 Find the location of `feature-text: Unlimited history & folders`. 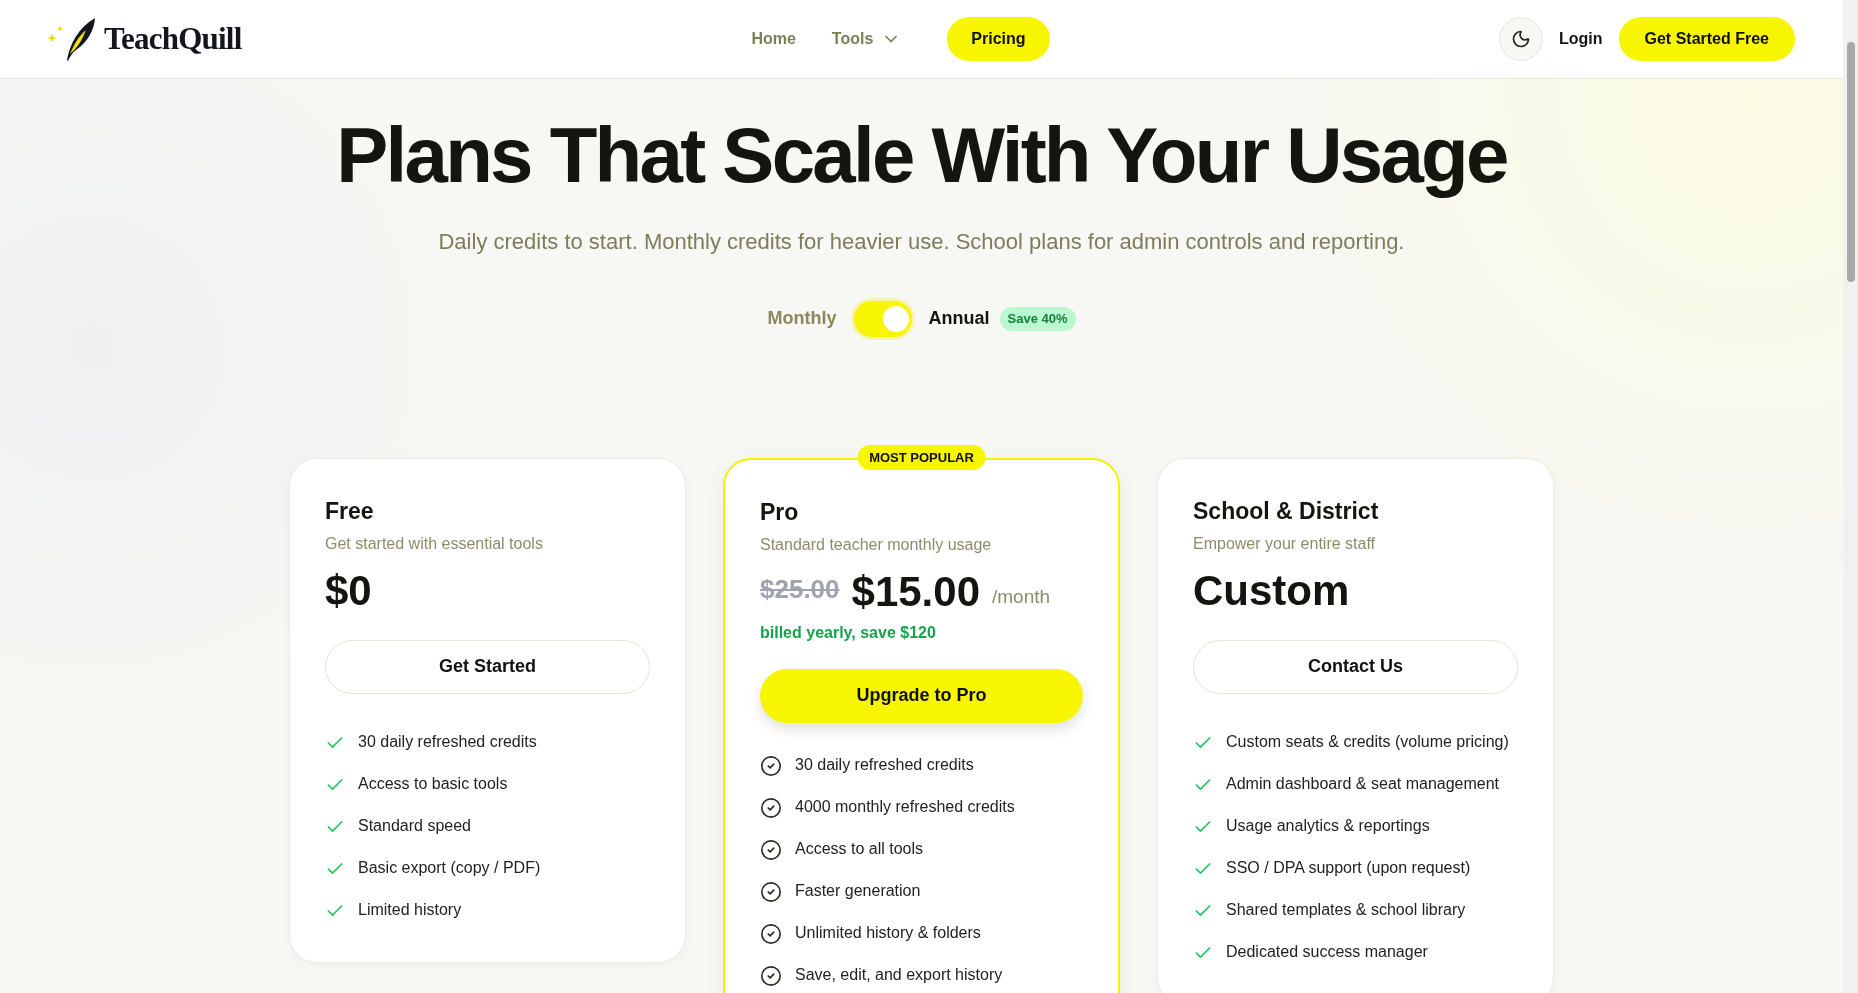

feature-text: Unlimited history & folders is located at coordinates (888, 932).